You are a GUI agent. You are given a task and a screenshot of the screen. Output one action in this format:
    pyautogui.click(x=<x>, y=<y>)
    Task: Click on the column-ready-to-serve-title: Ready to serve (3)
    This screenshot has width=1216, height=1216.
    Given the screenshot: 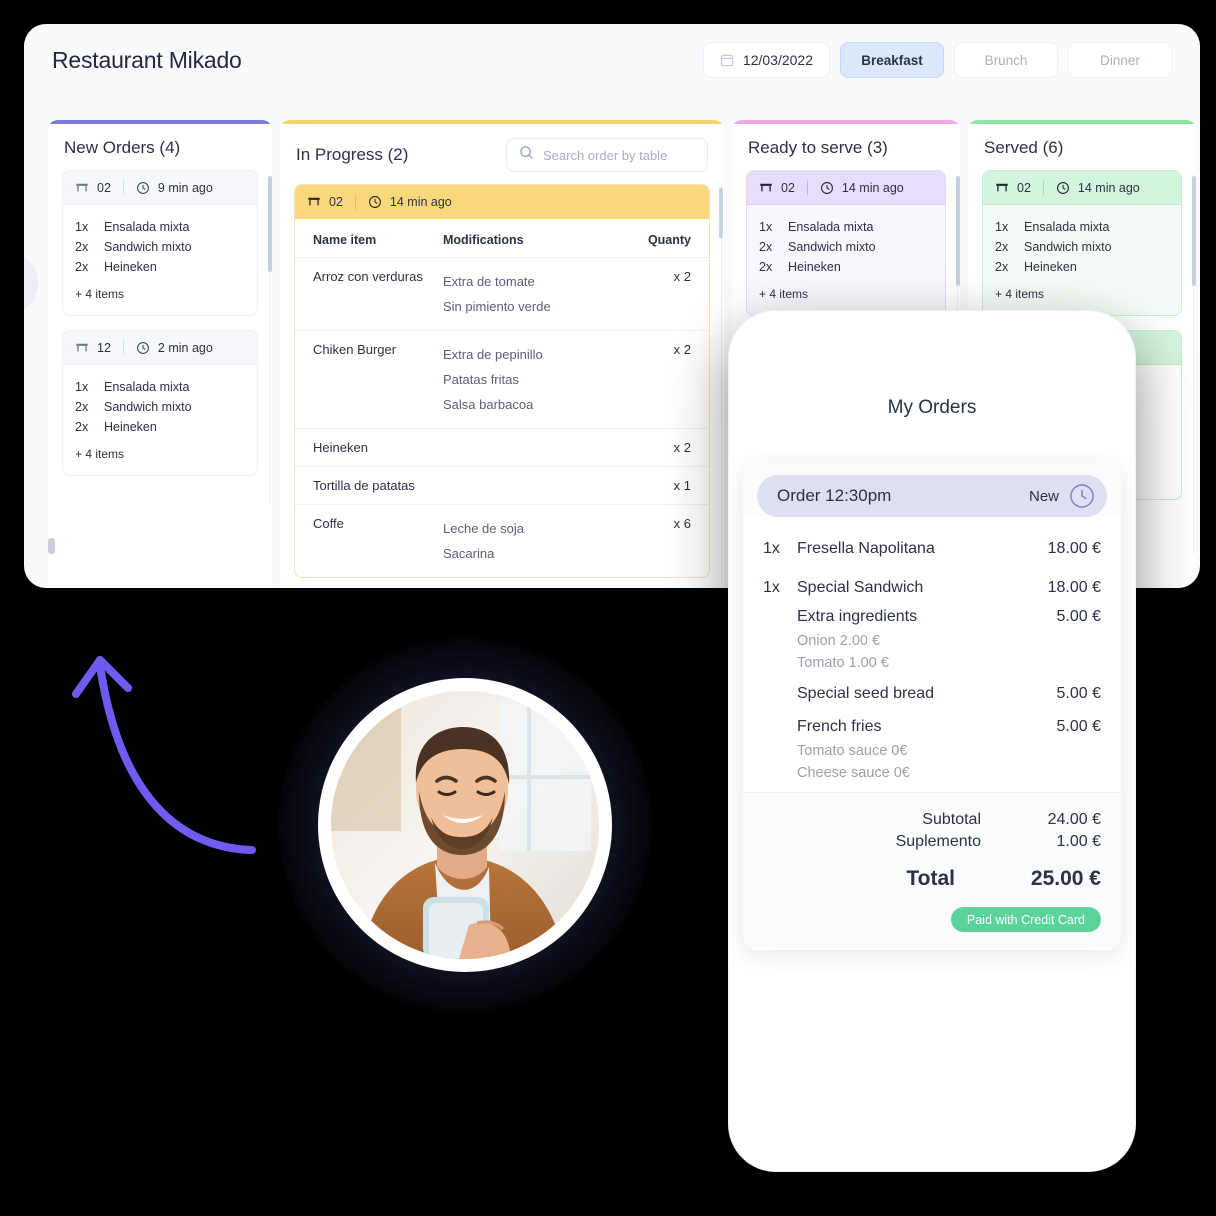 What is the action you would take?
    pyautogui.click(x=818, y=147)
    